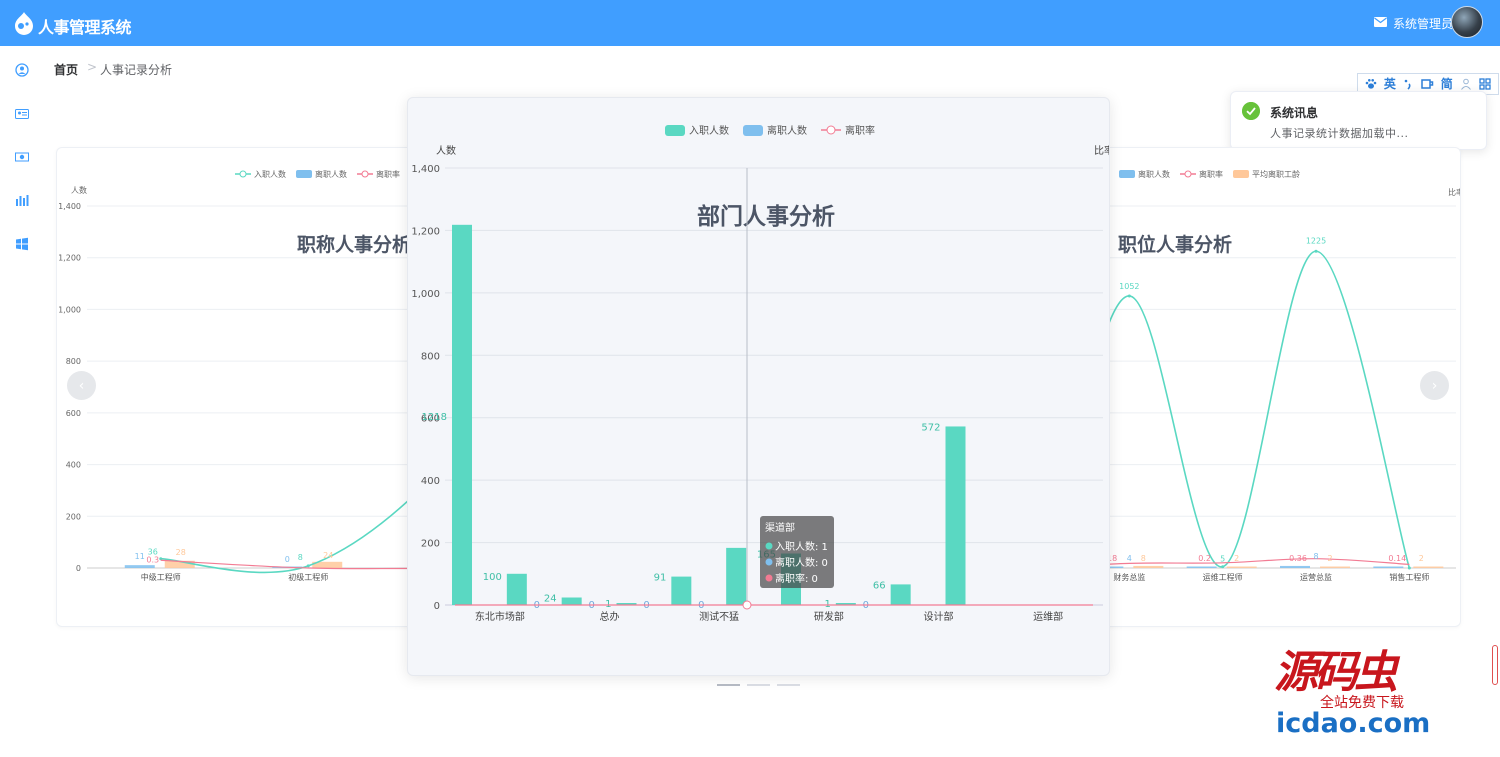 The width and height of the screenshot is (1500, 757). What do you see at coordinates (1495, 665) in the screenshot?
I see `page-scrollbar` at bounding box center [1495, 665].